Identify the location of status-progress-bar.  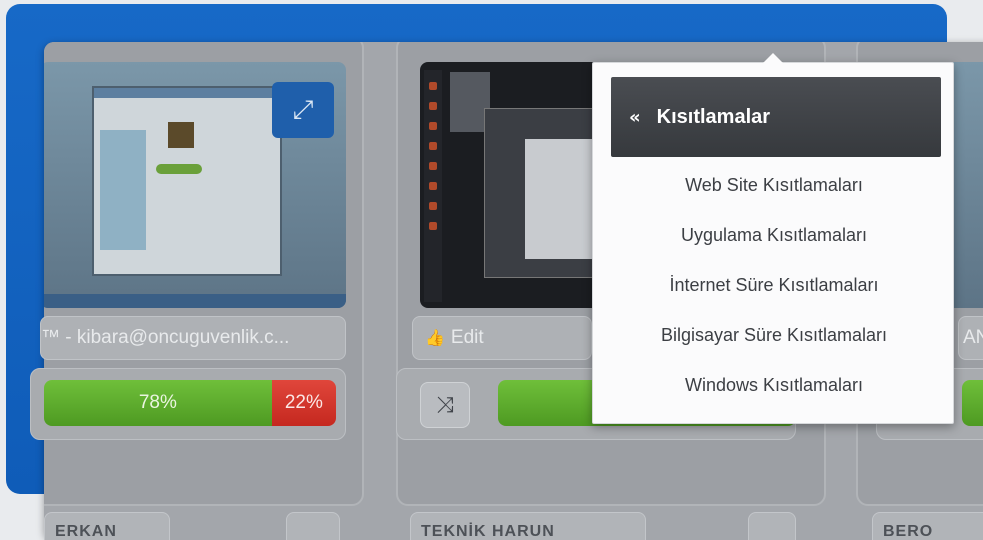
(972, 403).